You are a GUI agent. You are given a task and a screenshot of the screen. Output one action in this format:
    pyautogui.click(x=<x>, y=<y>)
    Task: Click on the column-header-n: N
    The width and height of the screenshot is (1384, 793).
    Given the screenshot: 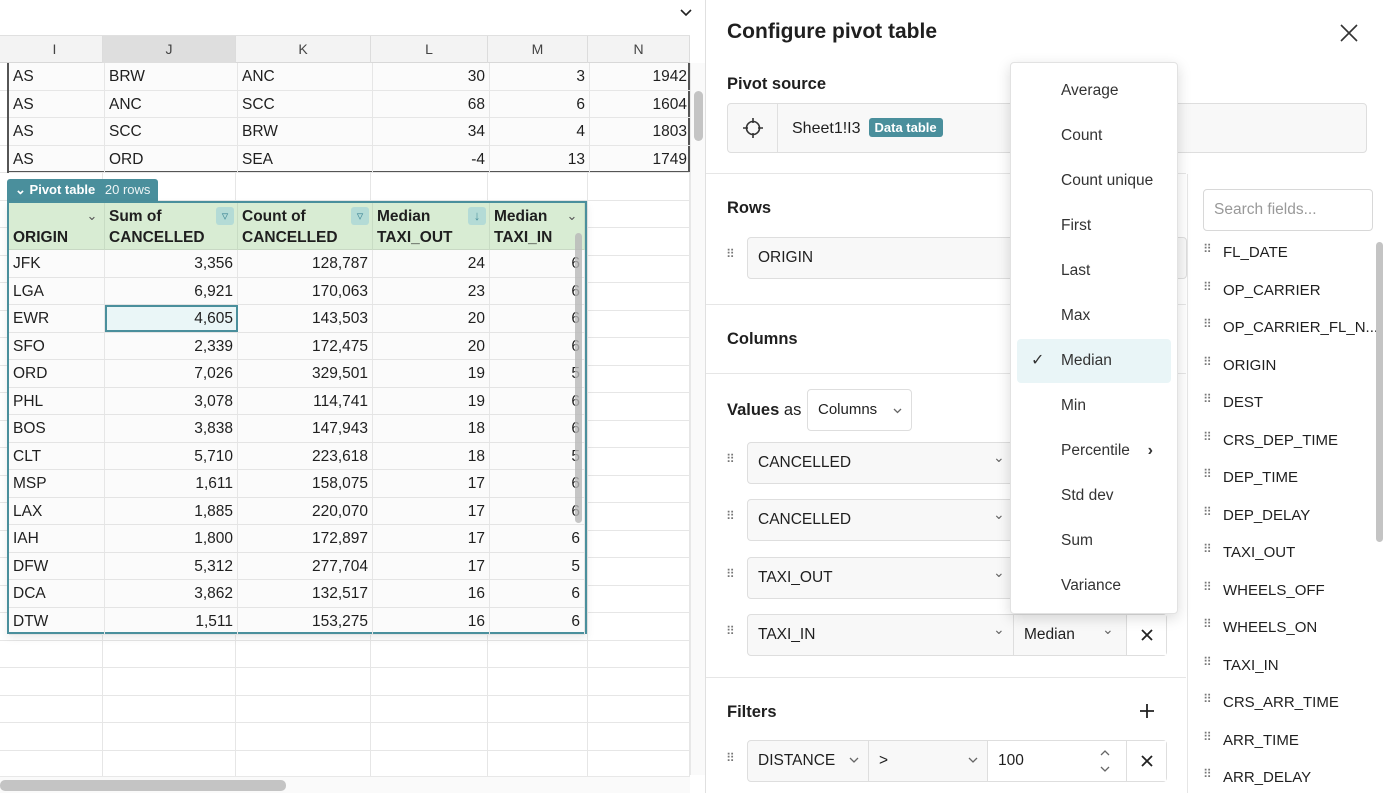 What is the action you would take?
    pyautogui.click(x=639, y=49)
    